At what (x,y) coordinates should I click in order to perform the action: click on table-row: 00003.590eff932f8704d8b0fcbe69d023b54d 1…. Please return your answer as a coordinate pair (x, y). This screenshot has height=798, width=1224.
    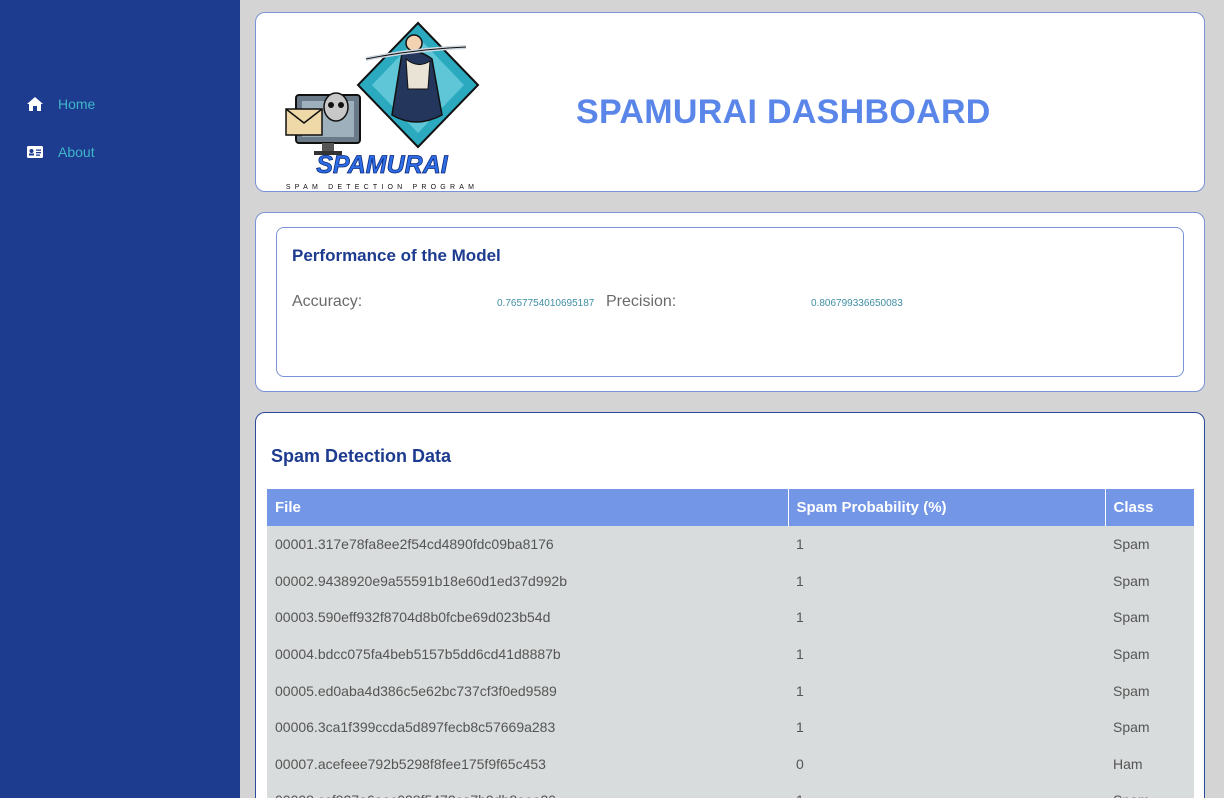
    Looking at the image, I should click on (730, 617).